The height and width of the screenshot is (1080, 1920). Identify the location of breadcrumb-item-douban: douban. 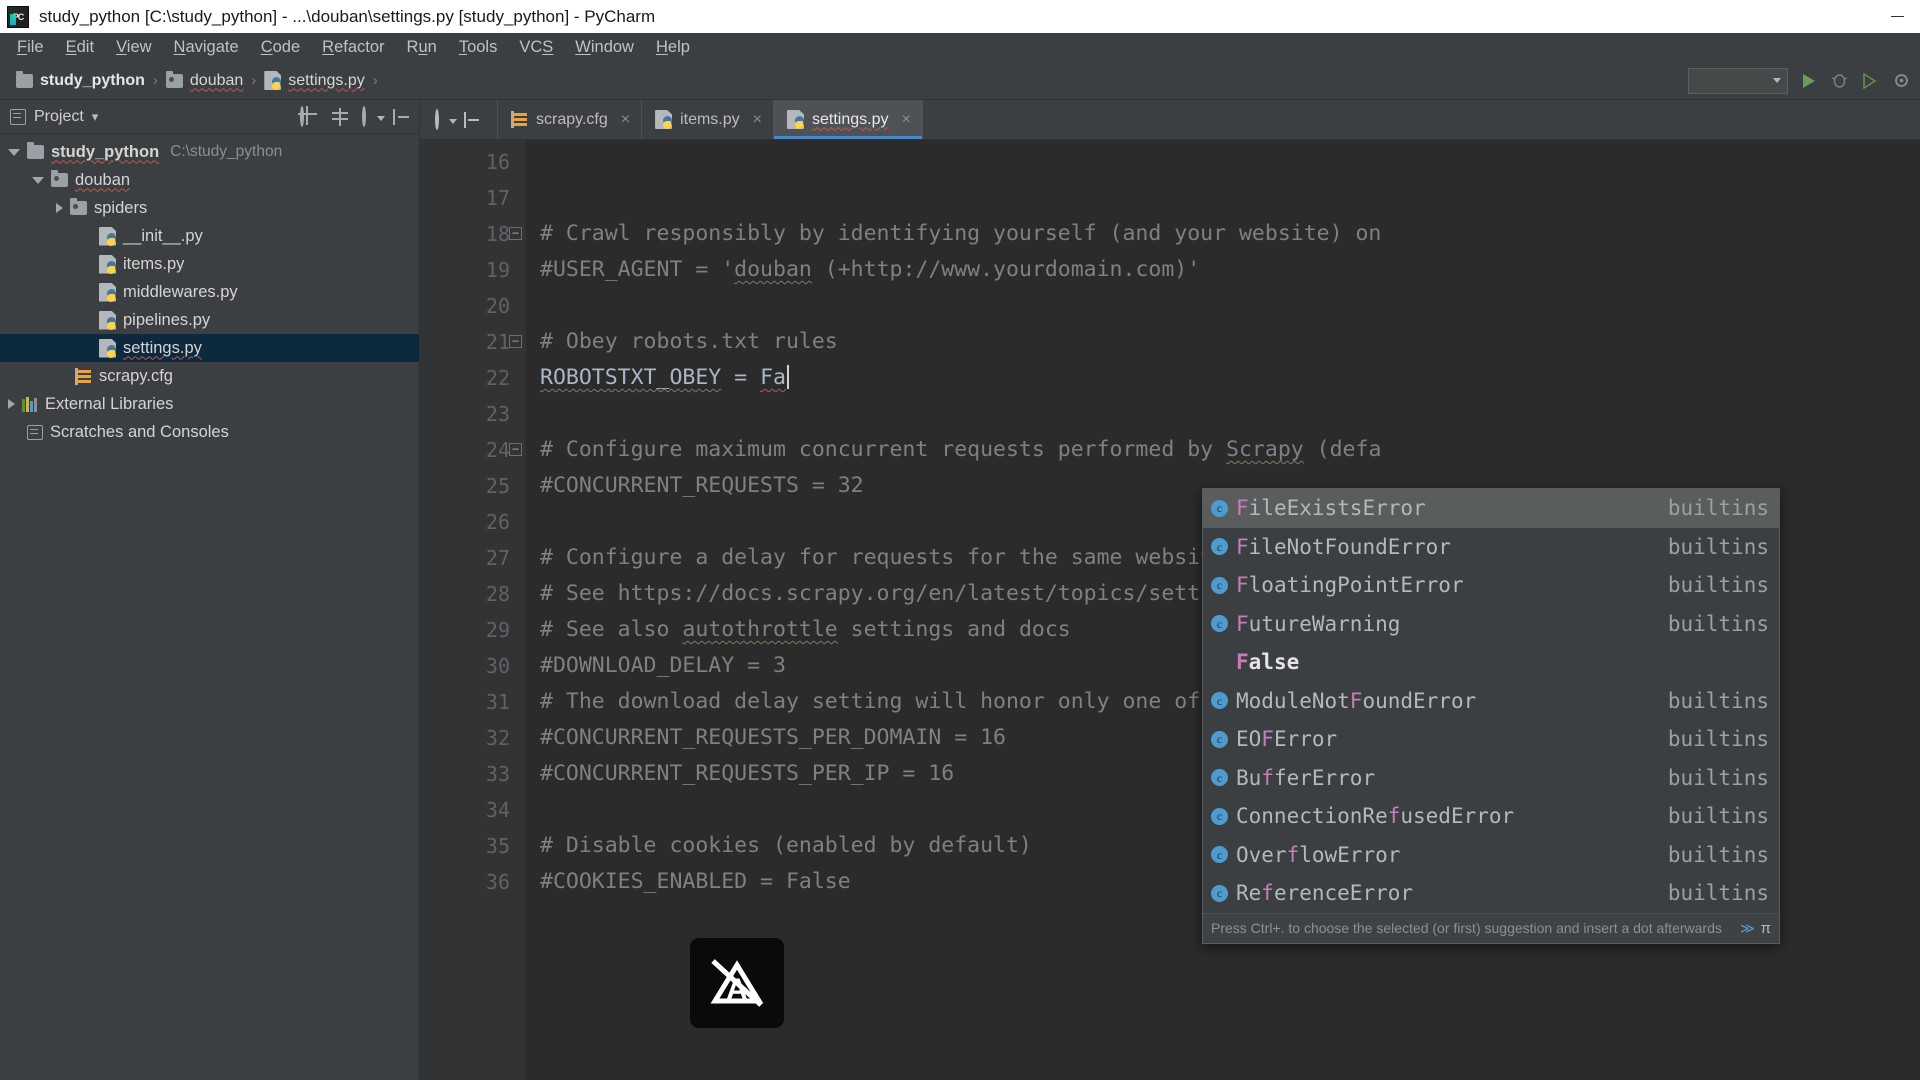
(204, 80).